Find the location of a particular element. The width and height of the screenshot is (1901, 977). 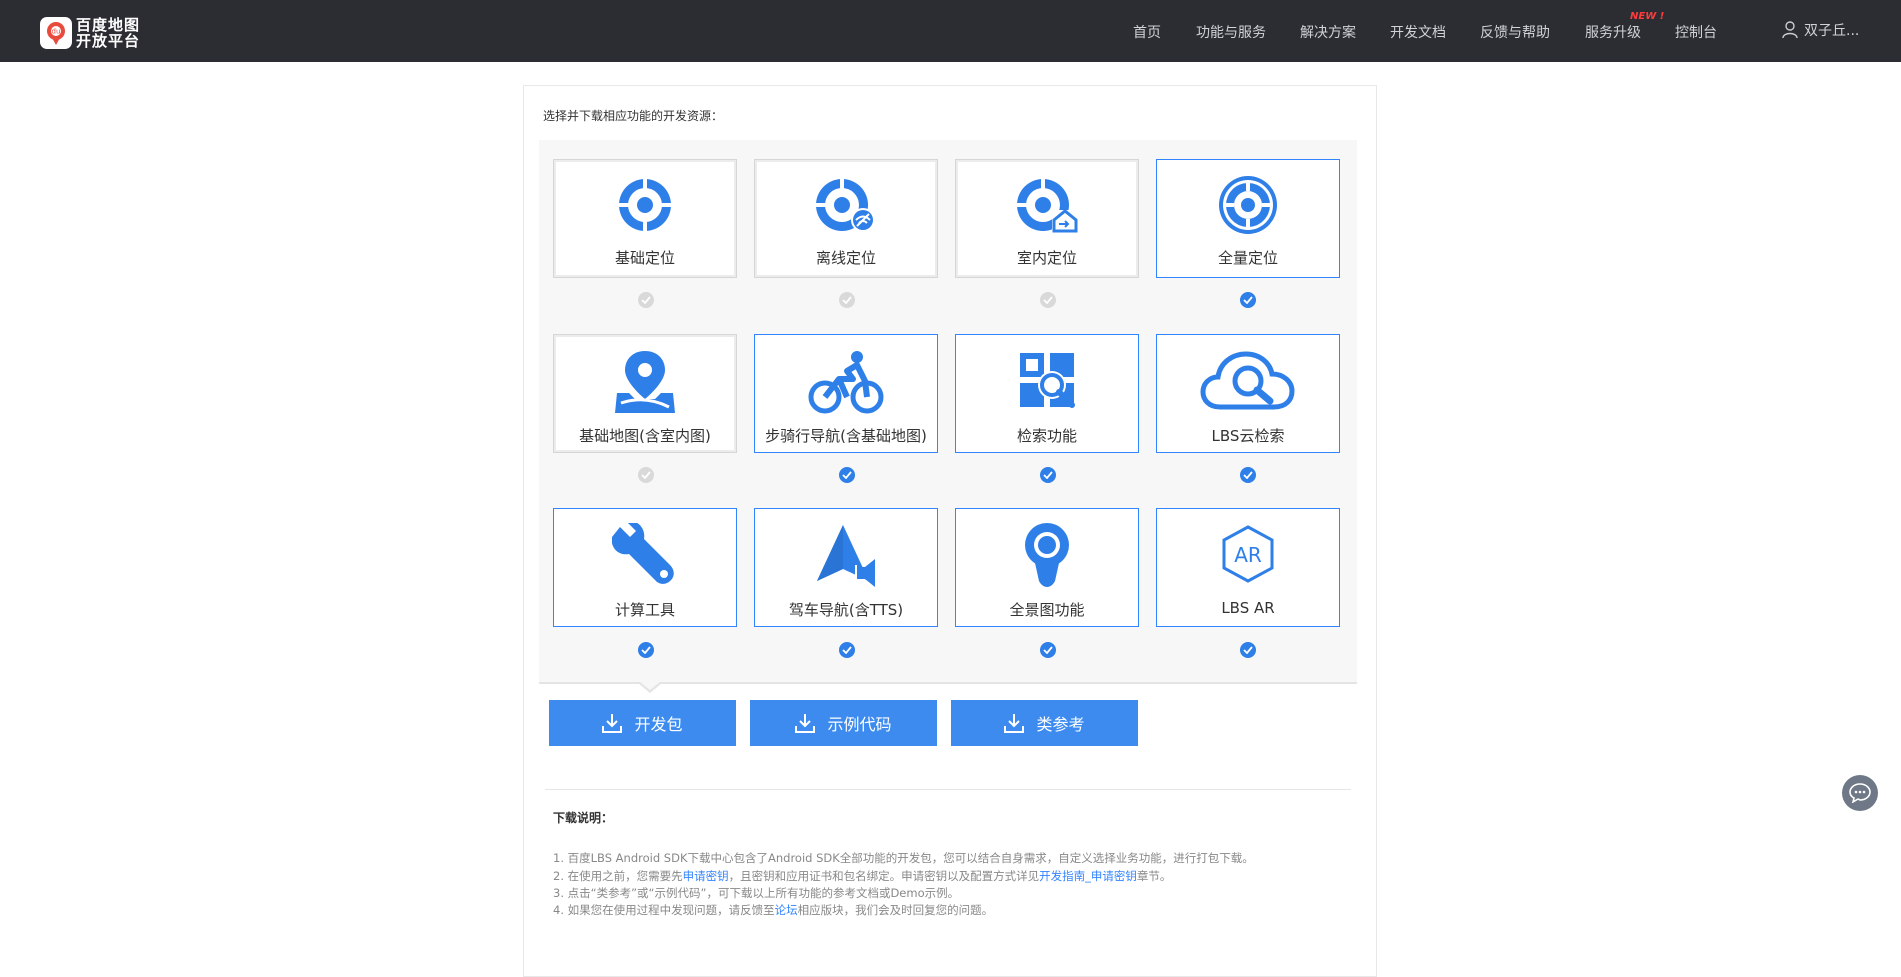

module-label: 离线定位 is located at coordinates (845, 258).